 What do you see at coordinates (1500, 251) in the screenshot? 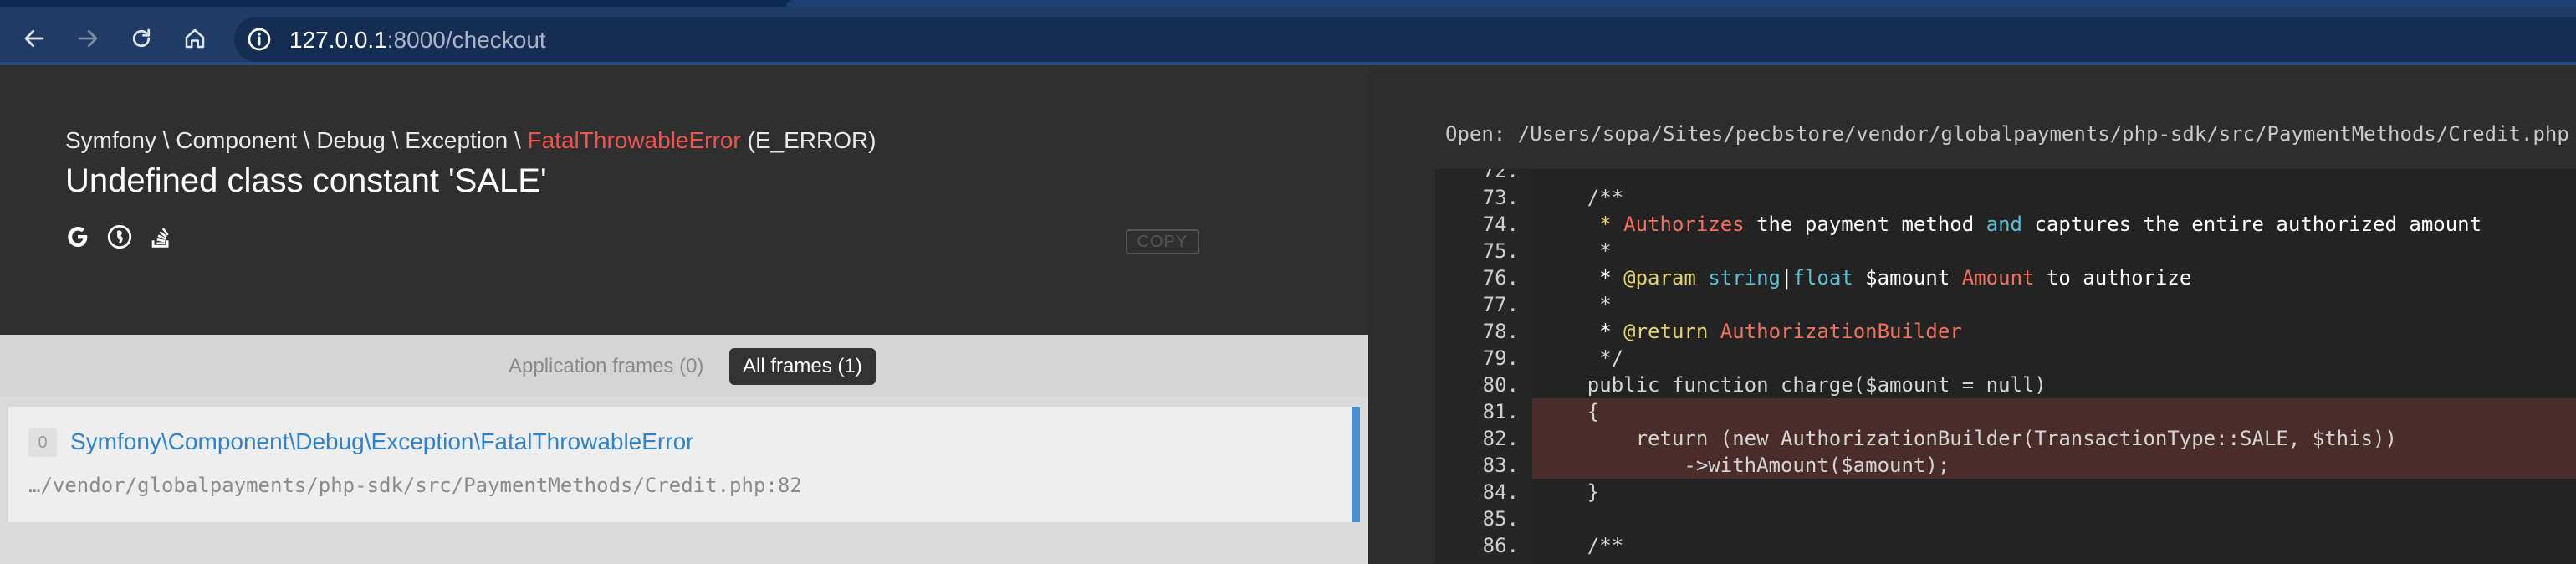
I see `line-number: 75.` at bounding box center [1500, 251].